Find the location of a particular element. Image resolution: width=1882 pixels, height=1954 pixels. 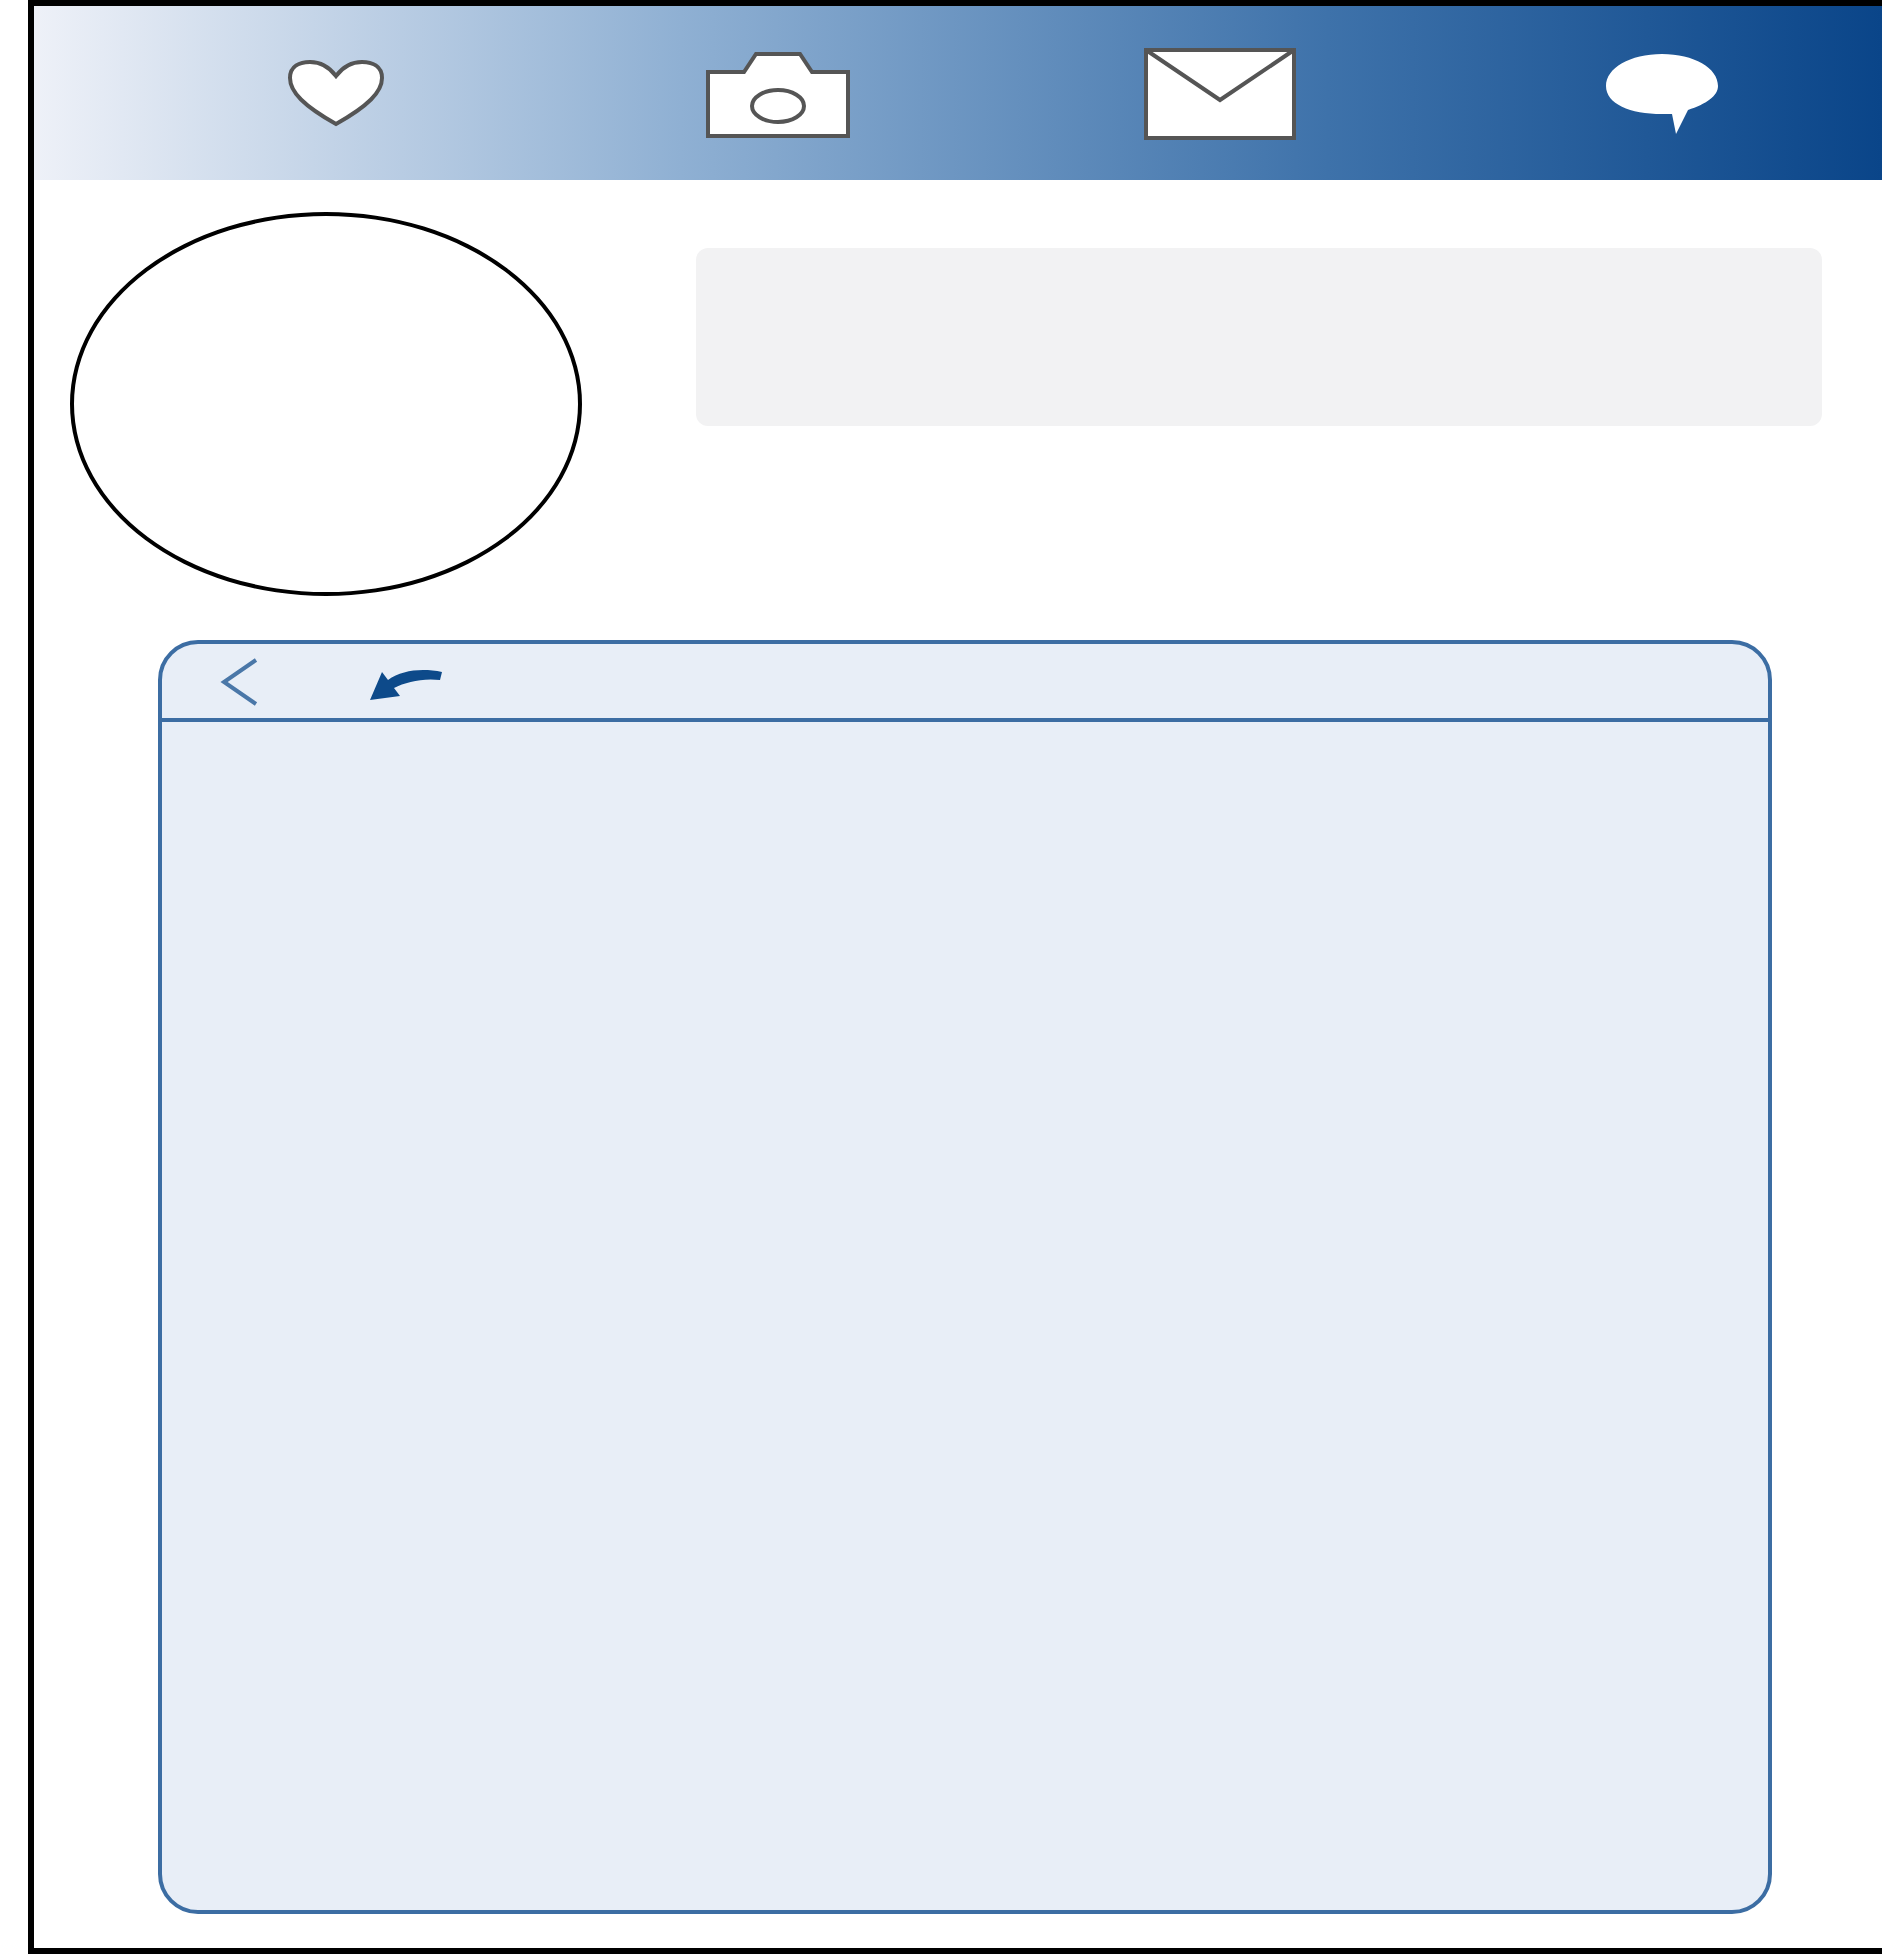

heart-icon is located at coordinates (335, 93).